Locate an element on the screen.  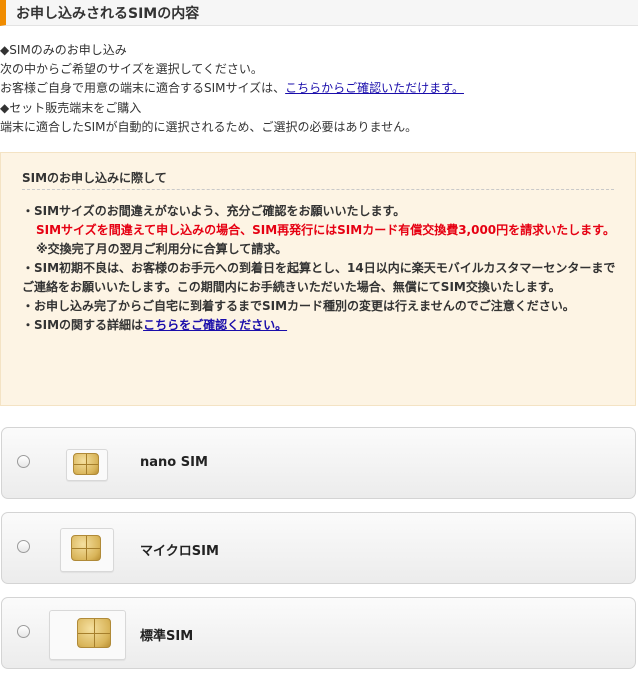
sim-size-check-text: お客様ご自身で用意の端末に適合するSIMサイズは、 is located at coordinates (143, 88).